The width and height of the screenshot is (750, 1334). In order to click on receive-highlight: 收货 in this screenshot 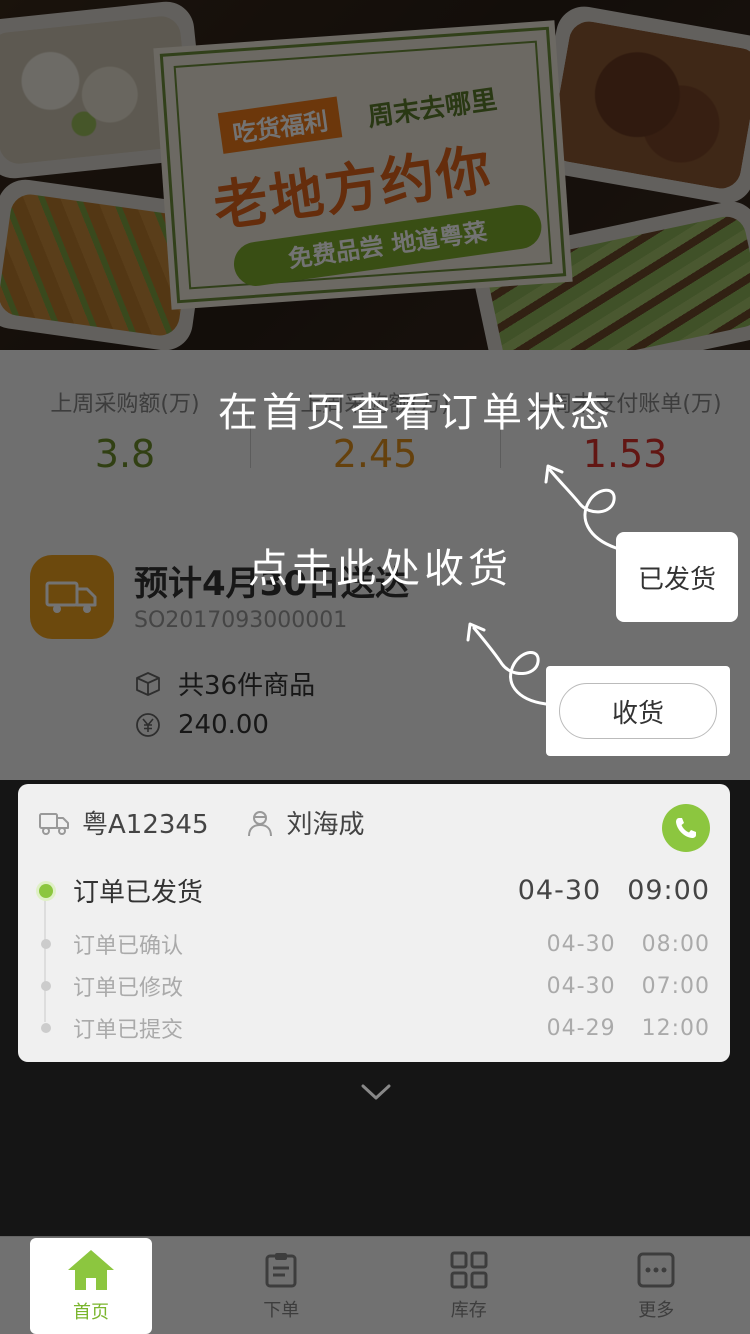, I will do `click(638, 711)`.